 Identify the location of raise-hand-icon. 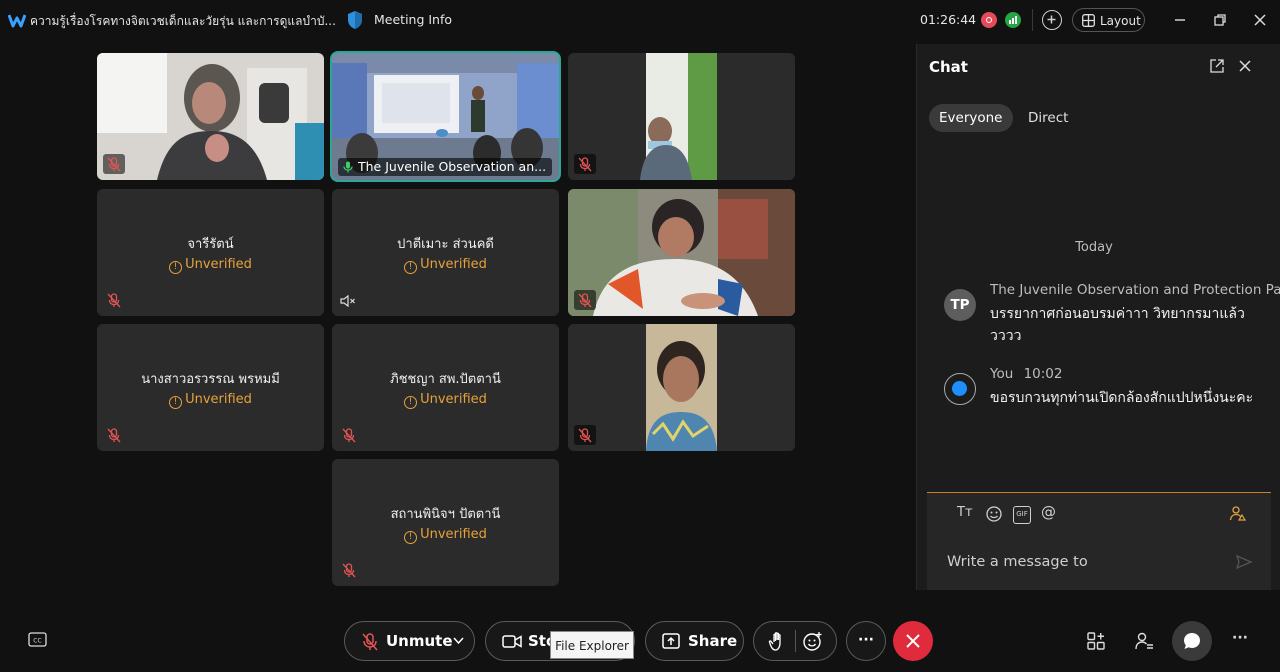
(778, 641).